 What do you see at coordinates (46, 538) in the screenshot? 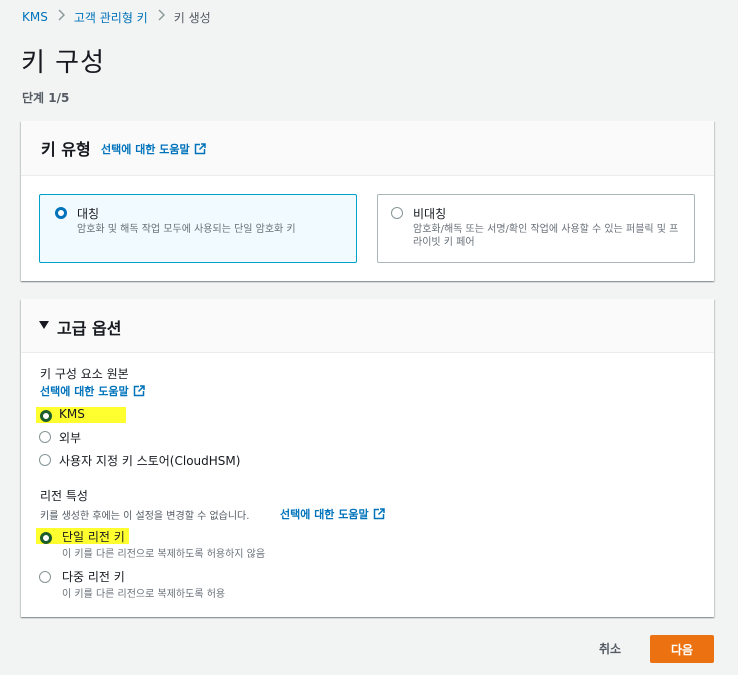
I see `single-region-radio` at bounding box center [46, 538].